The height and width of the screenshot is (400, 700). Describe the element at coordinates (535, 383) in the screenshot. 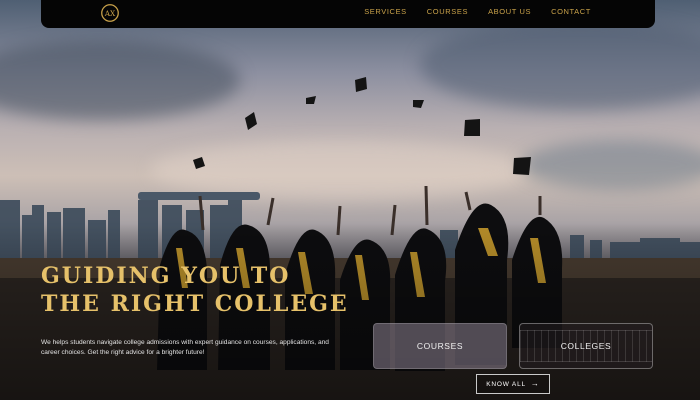

I see `arrow-right-icon: →` at that location.